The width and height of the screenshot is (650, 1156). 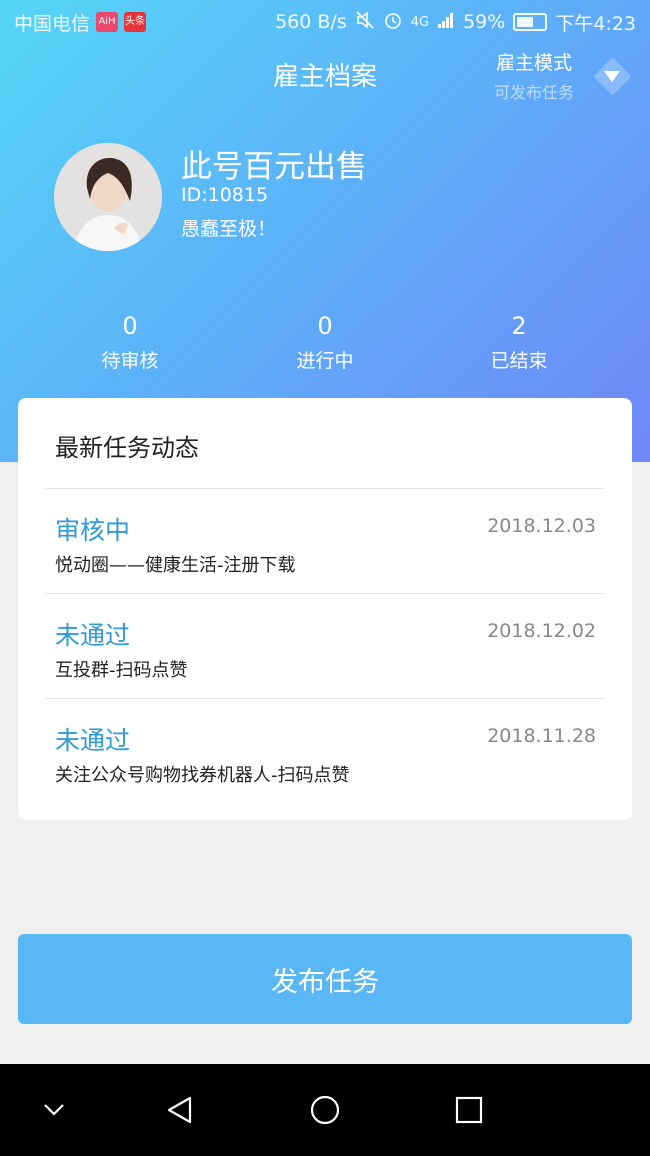 I want to click on task-date: 2018.12.03, so click(x=541, y=526).